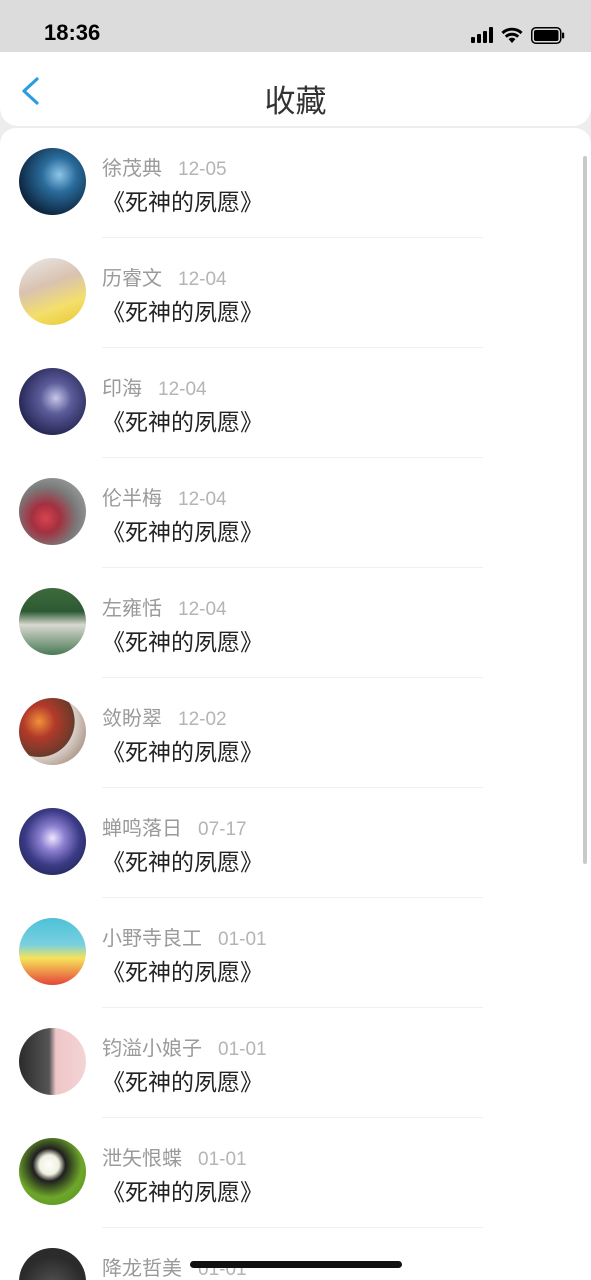 The height and width of the screenshot is (1280, 591). I want to click on user-meta: 蝉鸣落日 07-17, so click(174, 826).